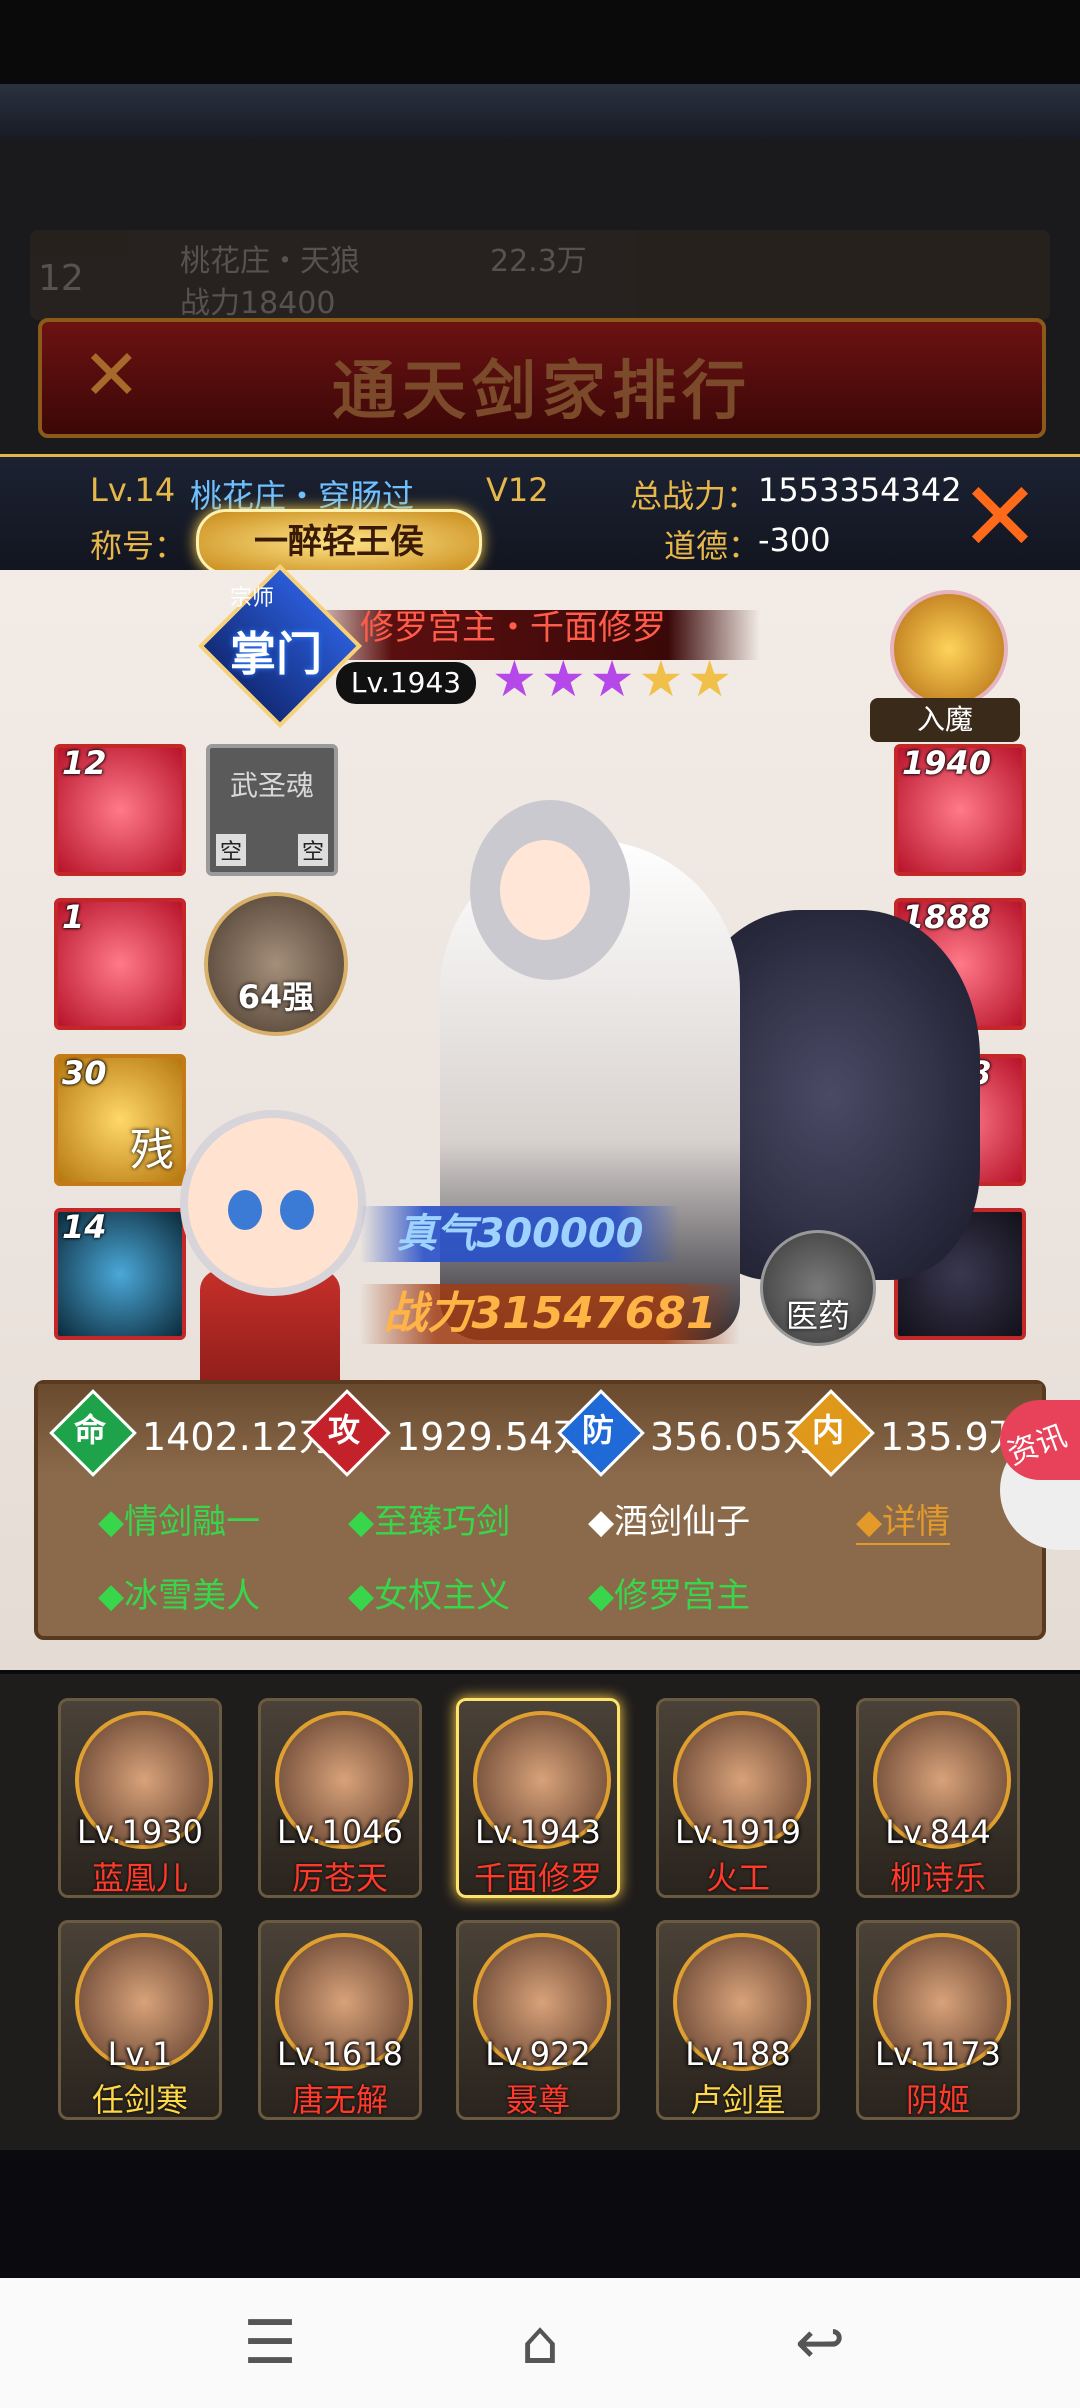  What do you see at coordinates (538, 2020) in the screenshot?
I see `roster-card: Lv.922 聂尊` at bounding box center [538, 2020].